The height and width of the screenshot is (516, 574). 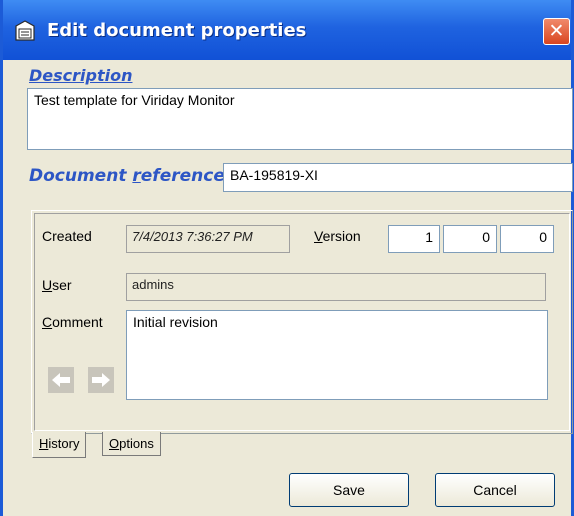 I want to click on user-label: User, so click(x=57, y=285).